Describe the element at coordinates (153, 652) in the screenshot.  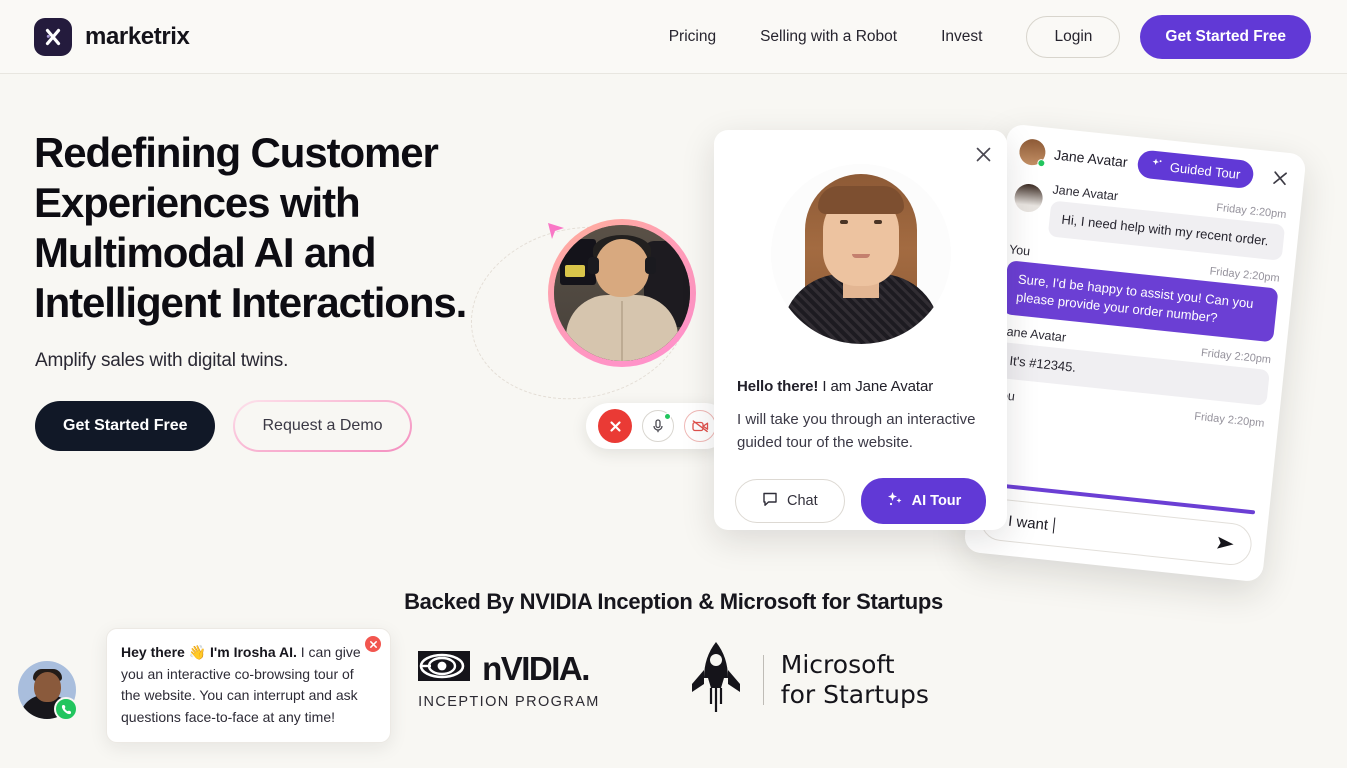
I see `irosha-greeting-1: Hey there` at that location.